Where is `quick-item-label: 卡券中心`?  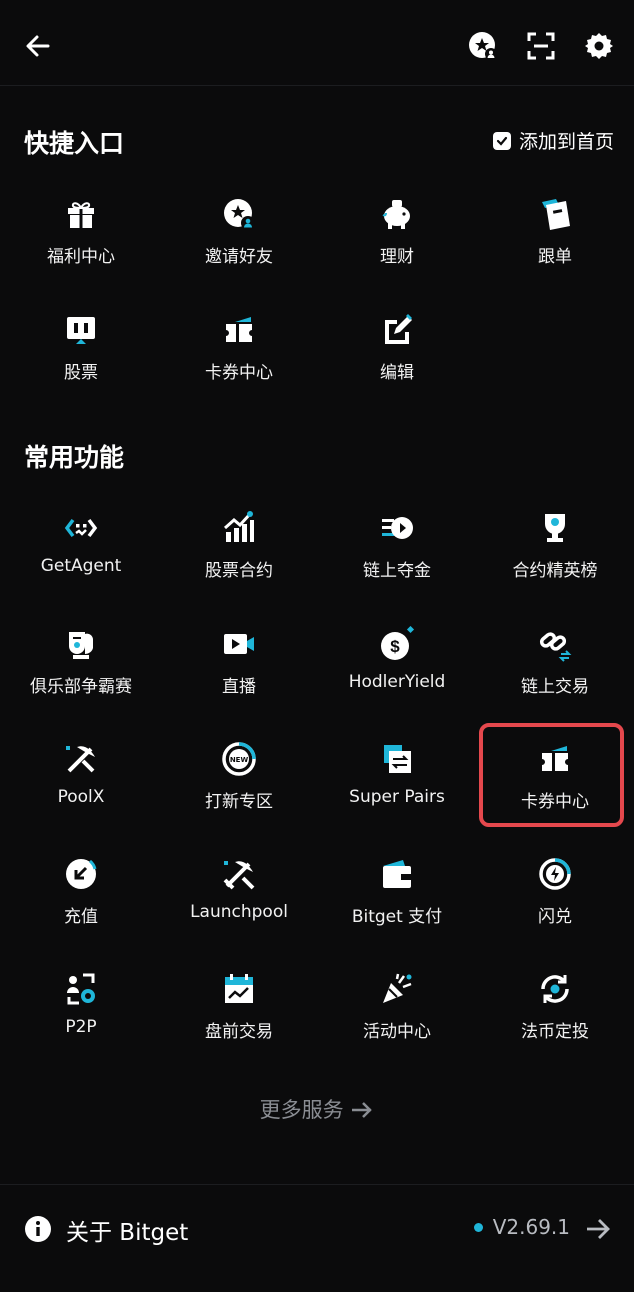 quick-item-label: 卡券中心 is located at coordinates (239, 373).